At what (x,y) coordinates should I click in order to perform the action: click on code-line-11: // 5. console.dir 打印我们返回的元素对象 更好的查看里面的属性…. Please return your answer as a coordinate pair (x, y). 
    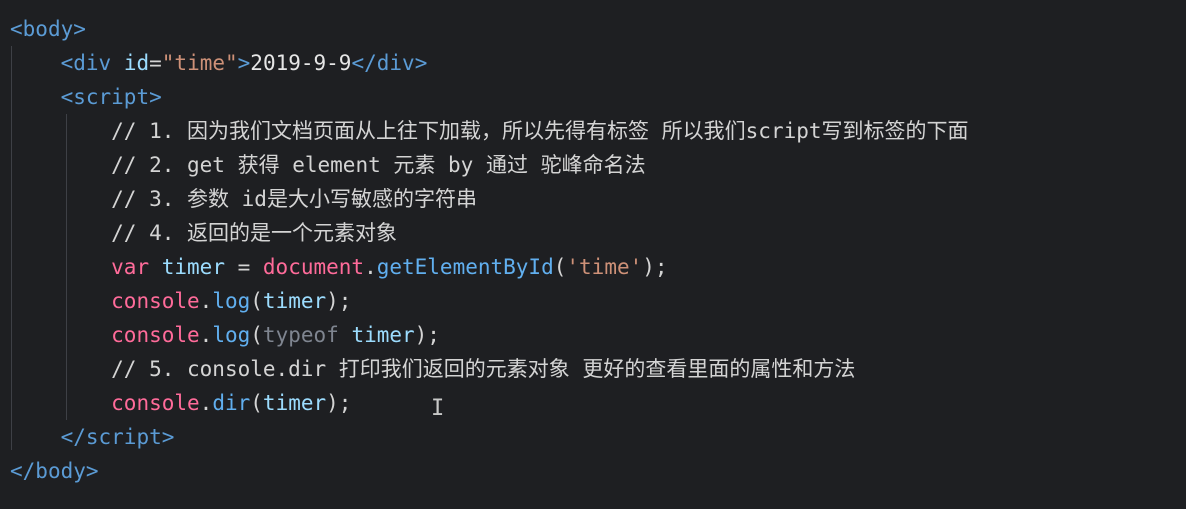
    Looking at the image, I should click on (598, 369).